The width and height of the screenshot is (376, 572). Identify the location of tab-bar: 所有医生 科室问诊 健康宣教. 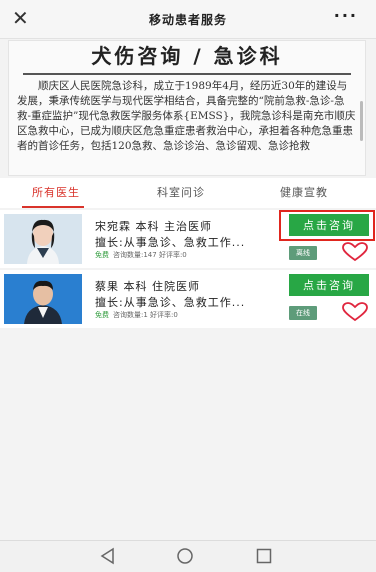
(188, 193).